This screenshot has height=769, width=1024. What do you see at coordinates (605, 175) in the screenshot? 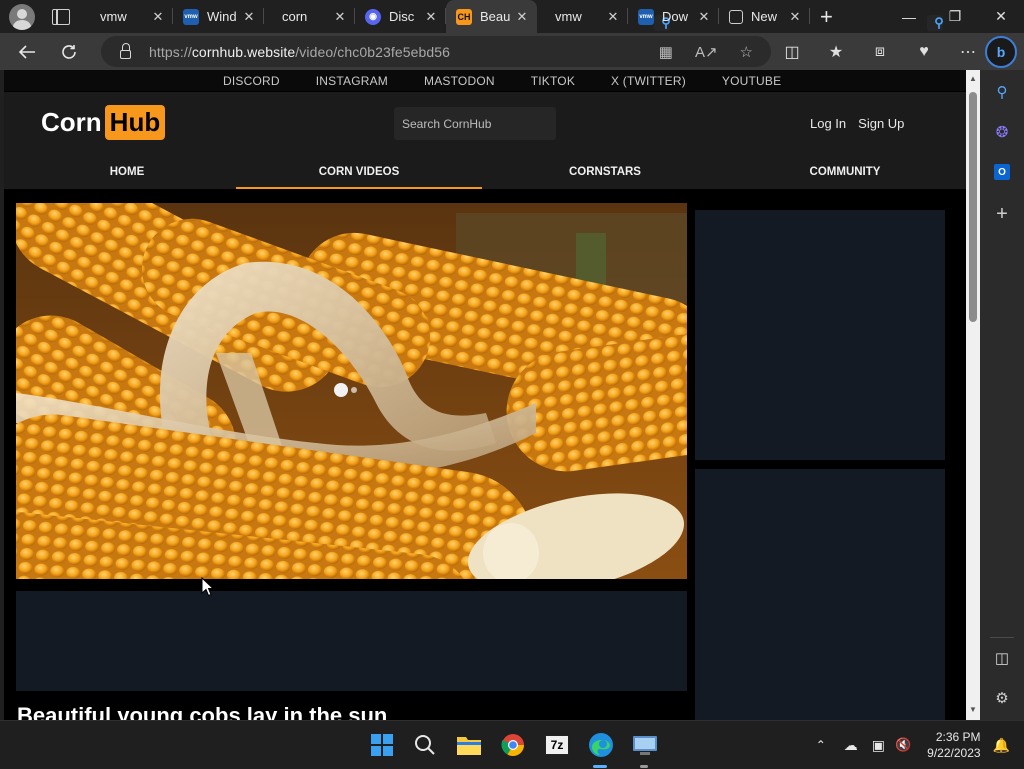
I see `nav-item: CORNSTARS` at bounding box center [605, 175].